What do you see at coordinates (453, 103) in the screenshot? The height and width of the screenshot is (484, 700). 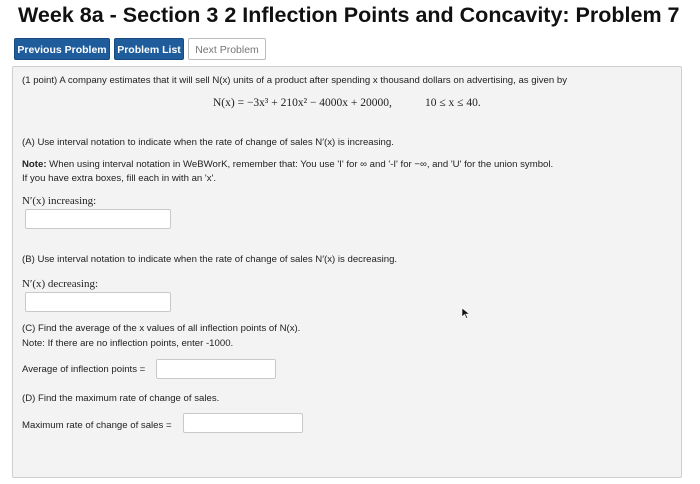 I see `domain-constraint: 10 ≤ x ≤ 40.` at bounding box center [453, 103].